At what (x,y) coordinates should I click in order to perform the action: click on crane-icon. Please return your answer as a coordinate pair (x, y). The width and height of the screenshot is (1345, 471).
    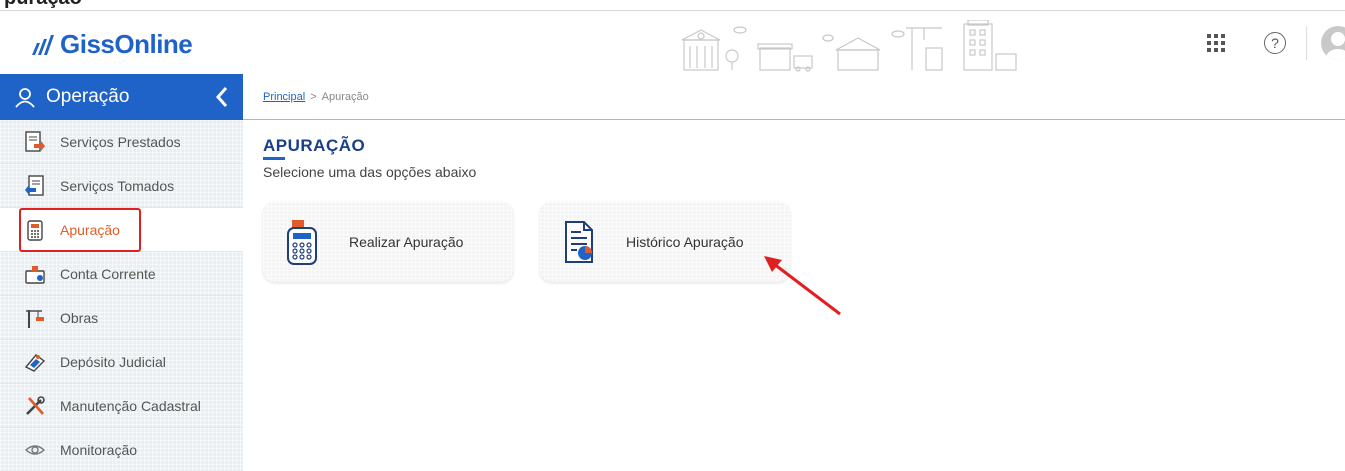
    Looking at the image, I should click on (35, 318).